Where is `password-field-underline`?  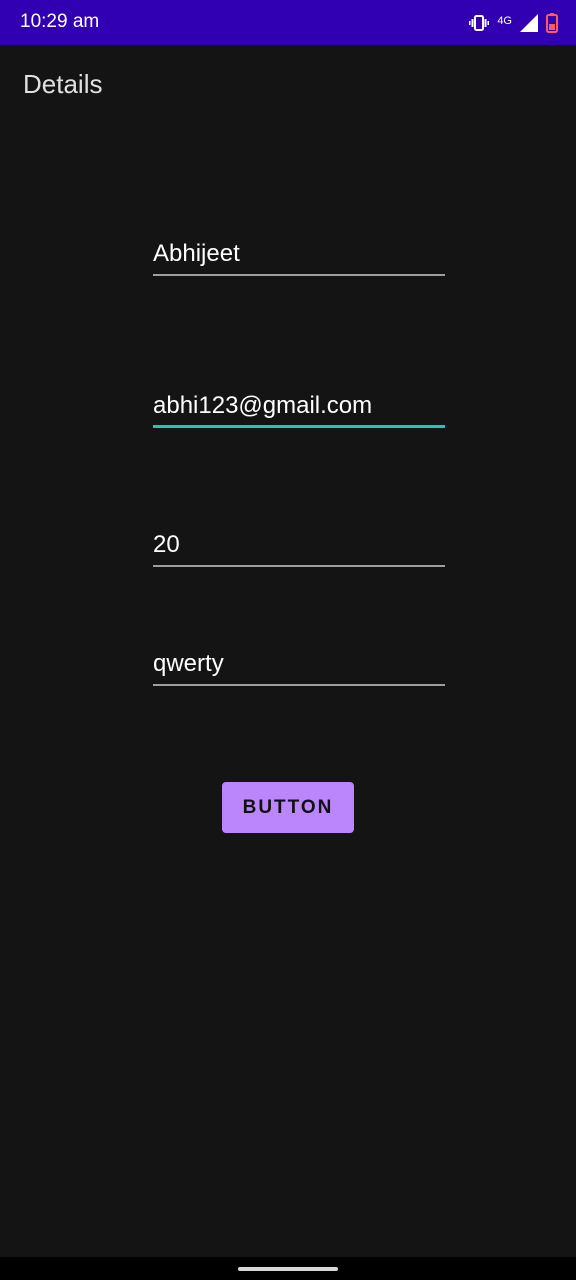
password-field-underline is located at coordinates (299, 685).